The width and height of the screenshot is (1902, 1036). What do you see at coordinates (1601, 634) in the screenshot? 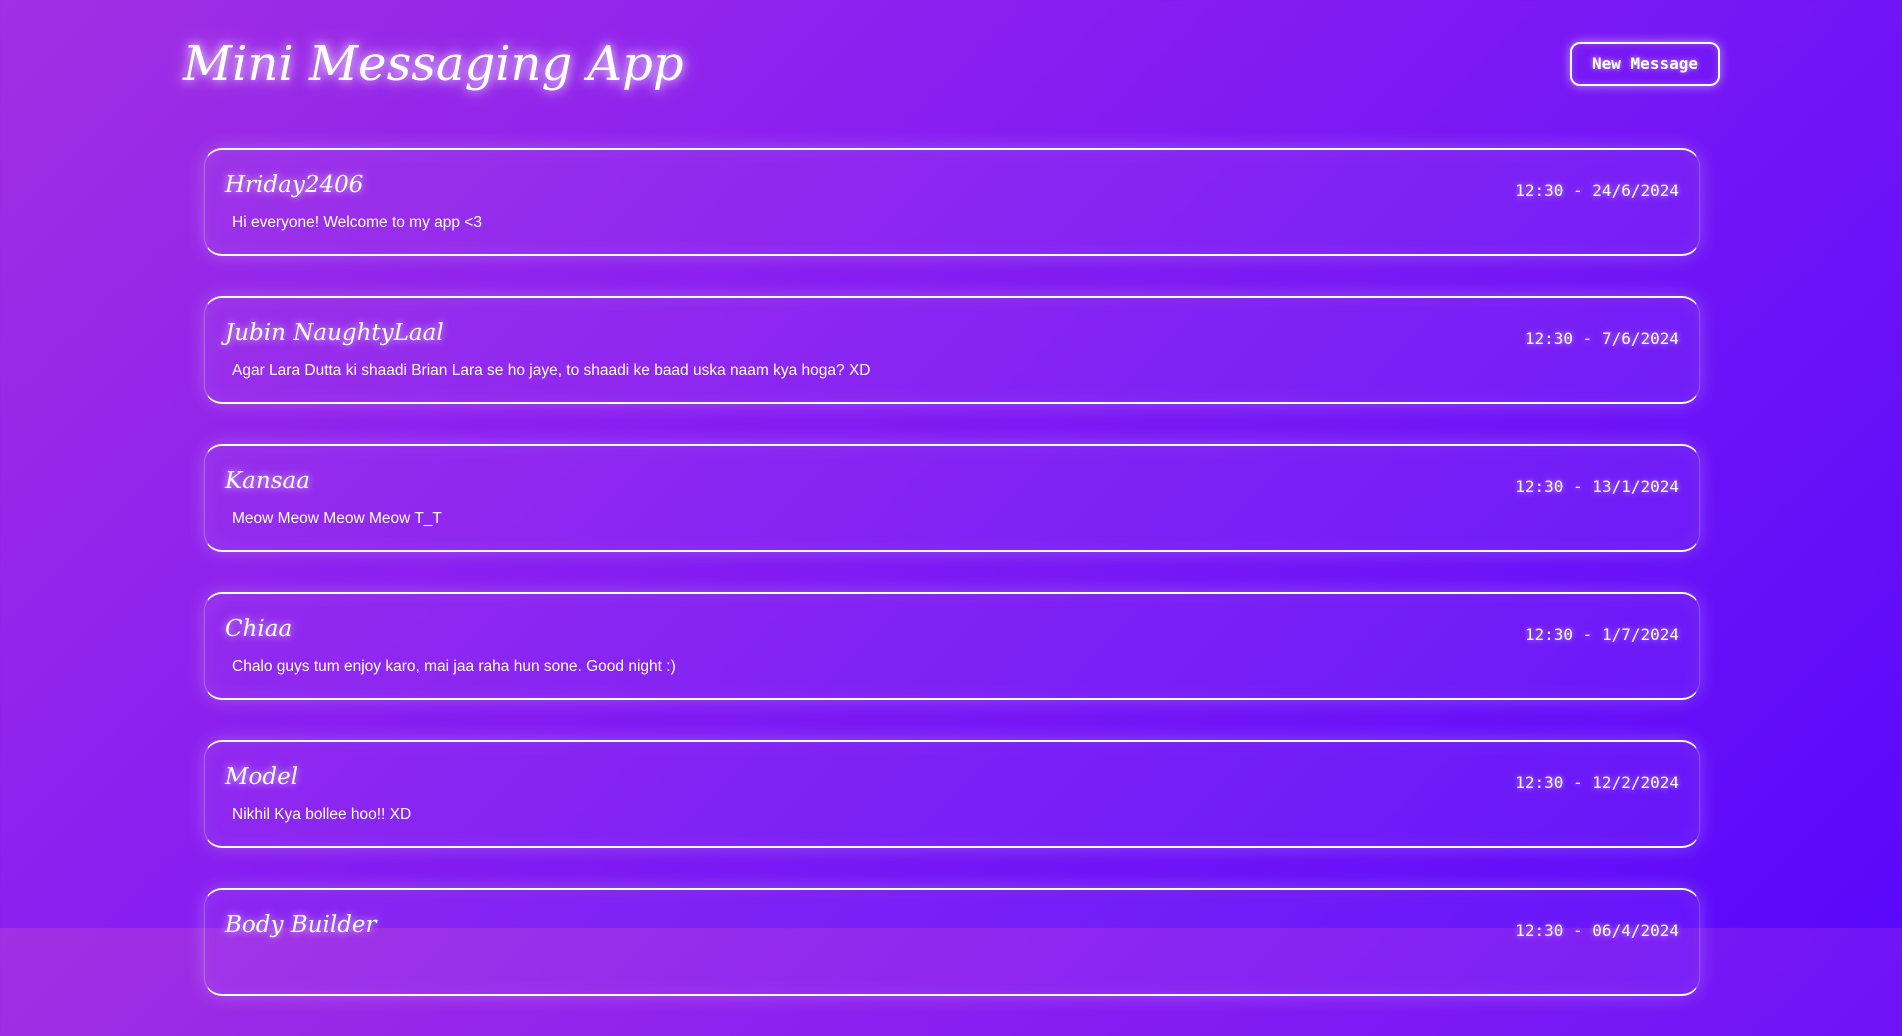
I see `message-timestamp: 12:30 - 1/7/2024` at bounding box center [1601, 634].